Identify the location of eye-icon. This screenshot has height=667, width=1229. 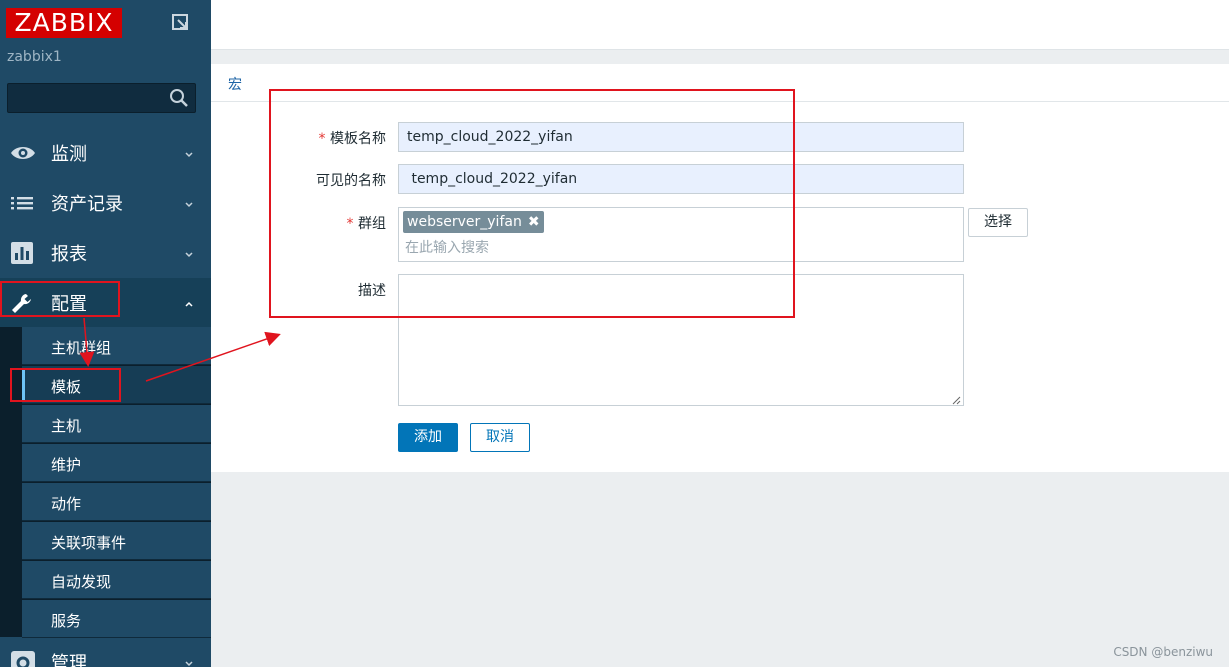
(23, 153).